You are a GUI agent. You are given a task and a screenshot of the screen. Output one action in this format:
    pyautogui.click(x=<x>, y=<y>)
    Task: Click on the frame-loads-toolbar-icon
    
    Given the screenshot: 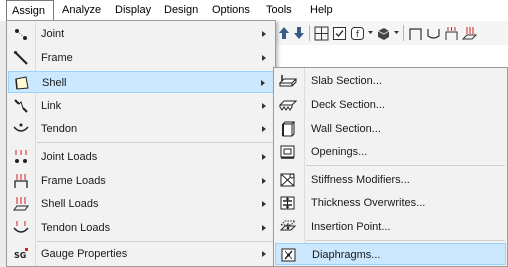 What is the action you would take?
    pyautogui.click(x=451, y=33)
    